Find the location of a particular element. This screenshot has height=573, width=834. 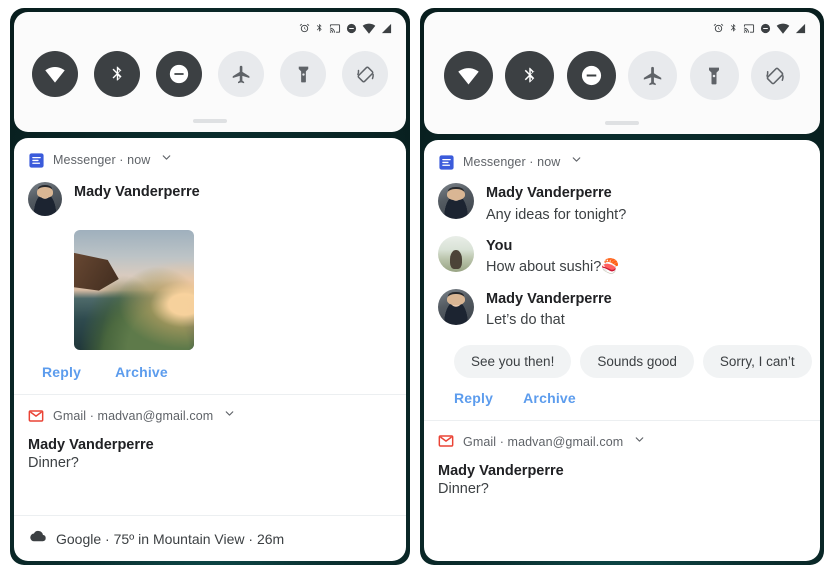

auto-rotate-icon is located at coordinates (775, 76).